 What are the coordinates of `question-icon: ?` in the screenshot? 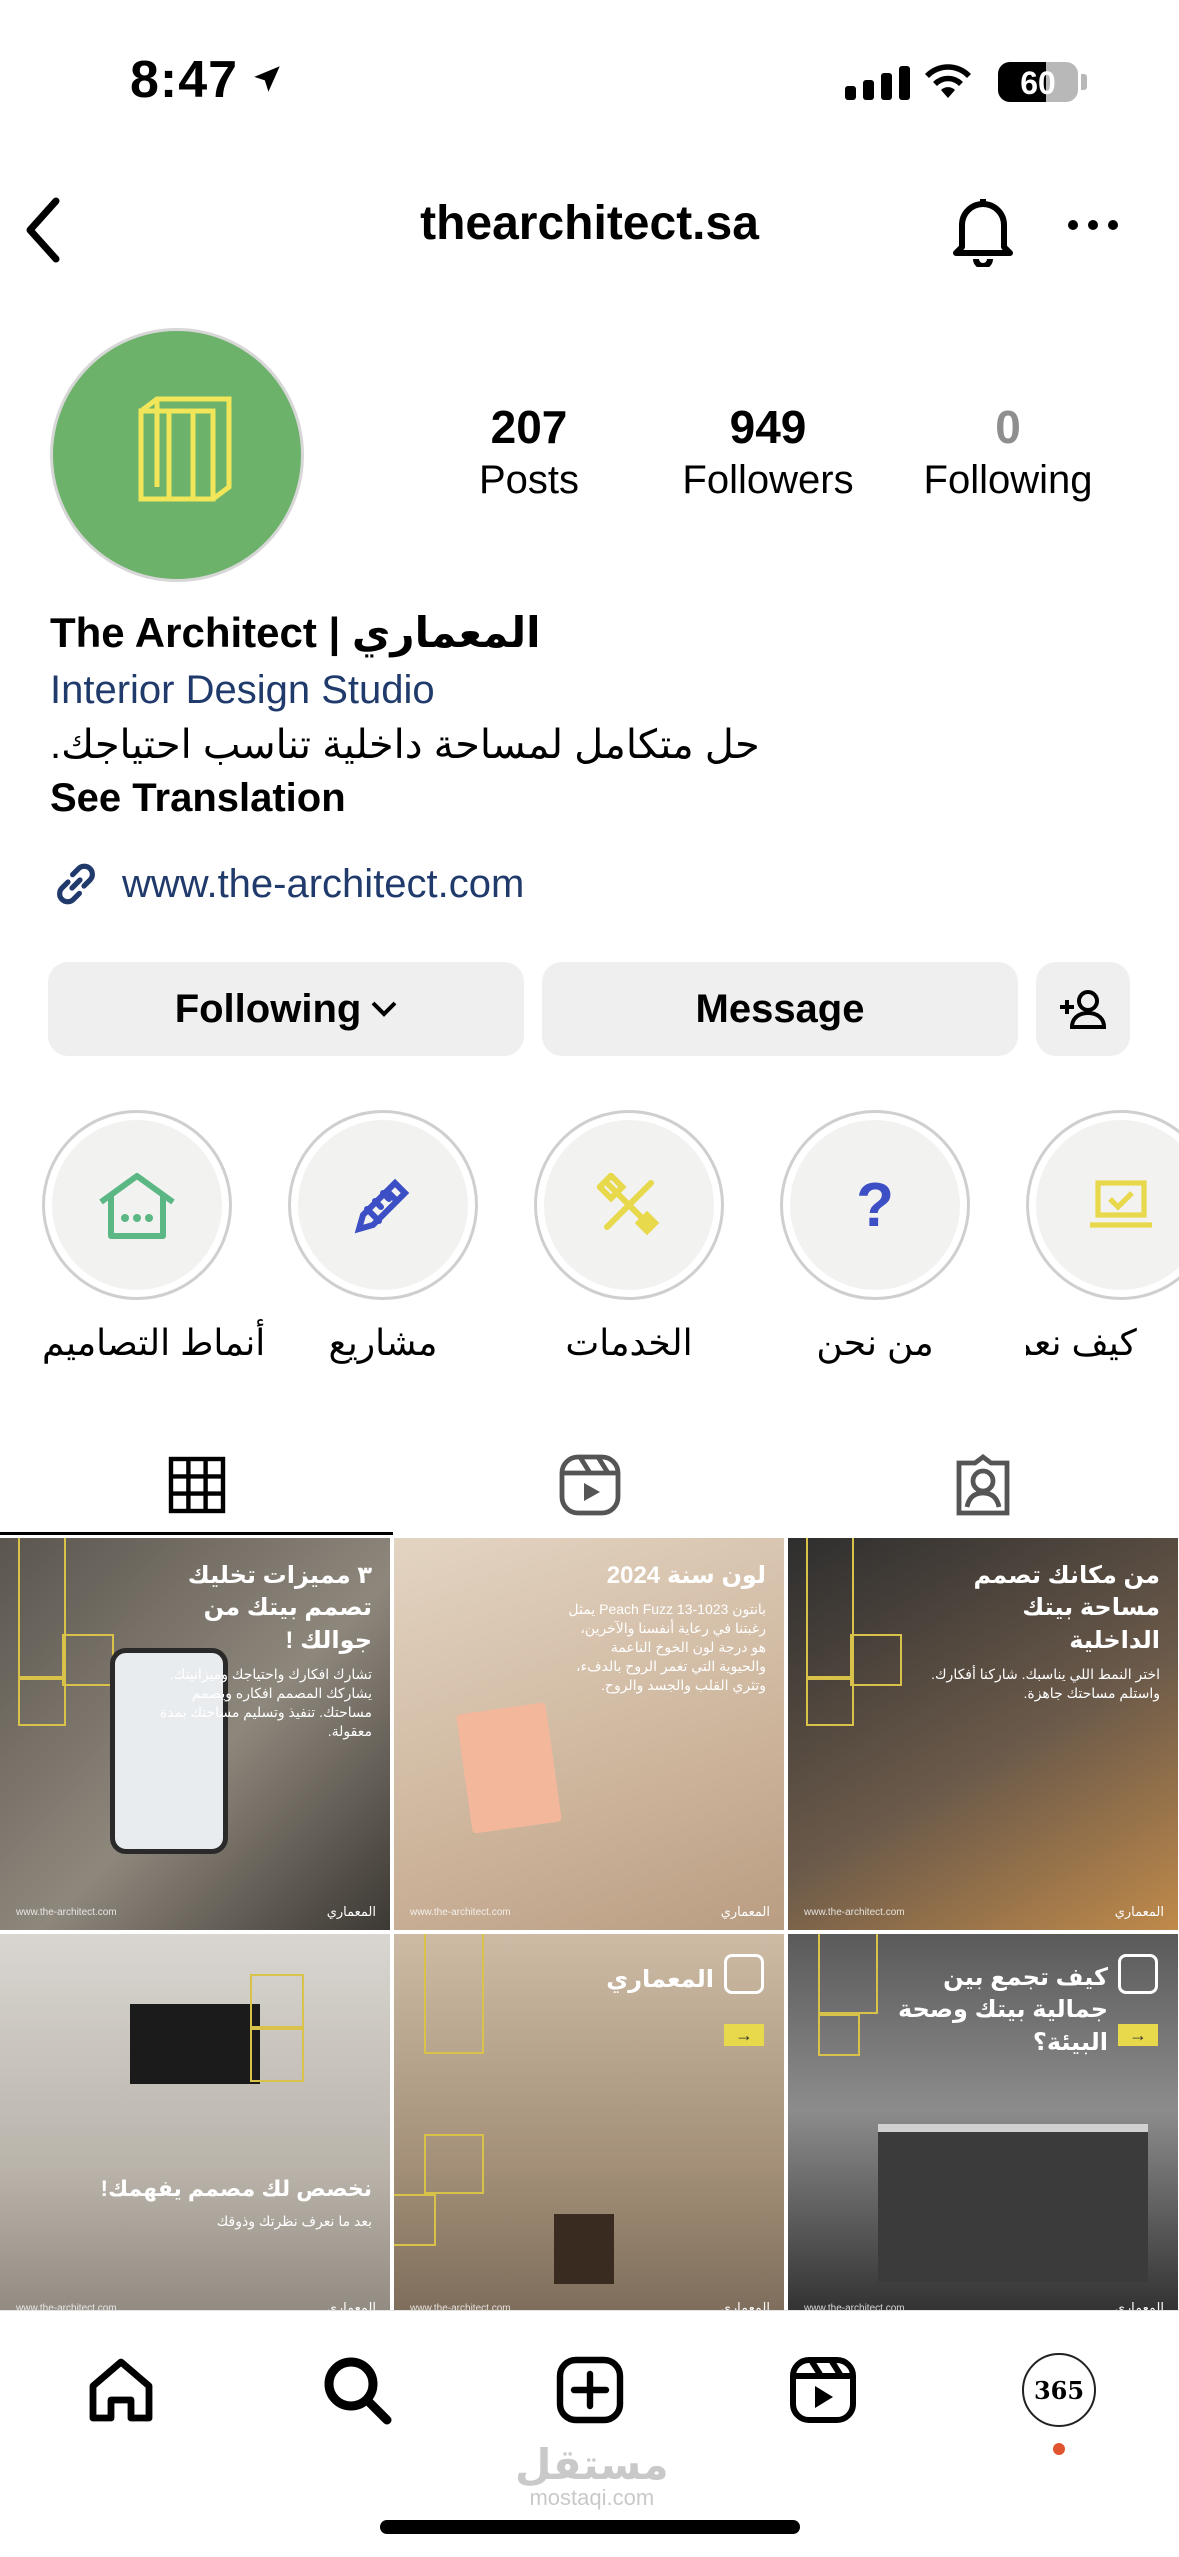 It's located at (875, 1205).